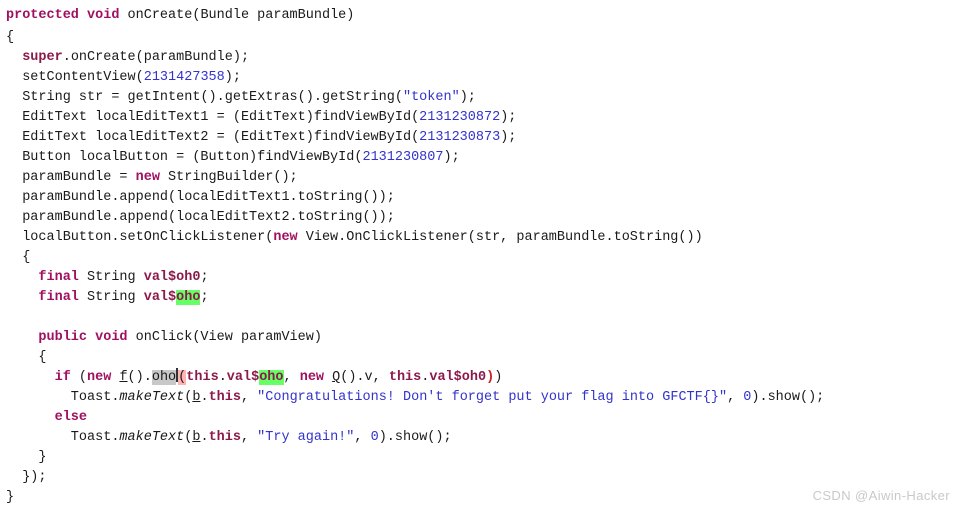 This screenshot has height=515, width=976. Describe the element at coordinates (180, 337) in the screenshot. I see `code-line: public void onClick(View paramView)` at that location.